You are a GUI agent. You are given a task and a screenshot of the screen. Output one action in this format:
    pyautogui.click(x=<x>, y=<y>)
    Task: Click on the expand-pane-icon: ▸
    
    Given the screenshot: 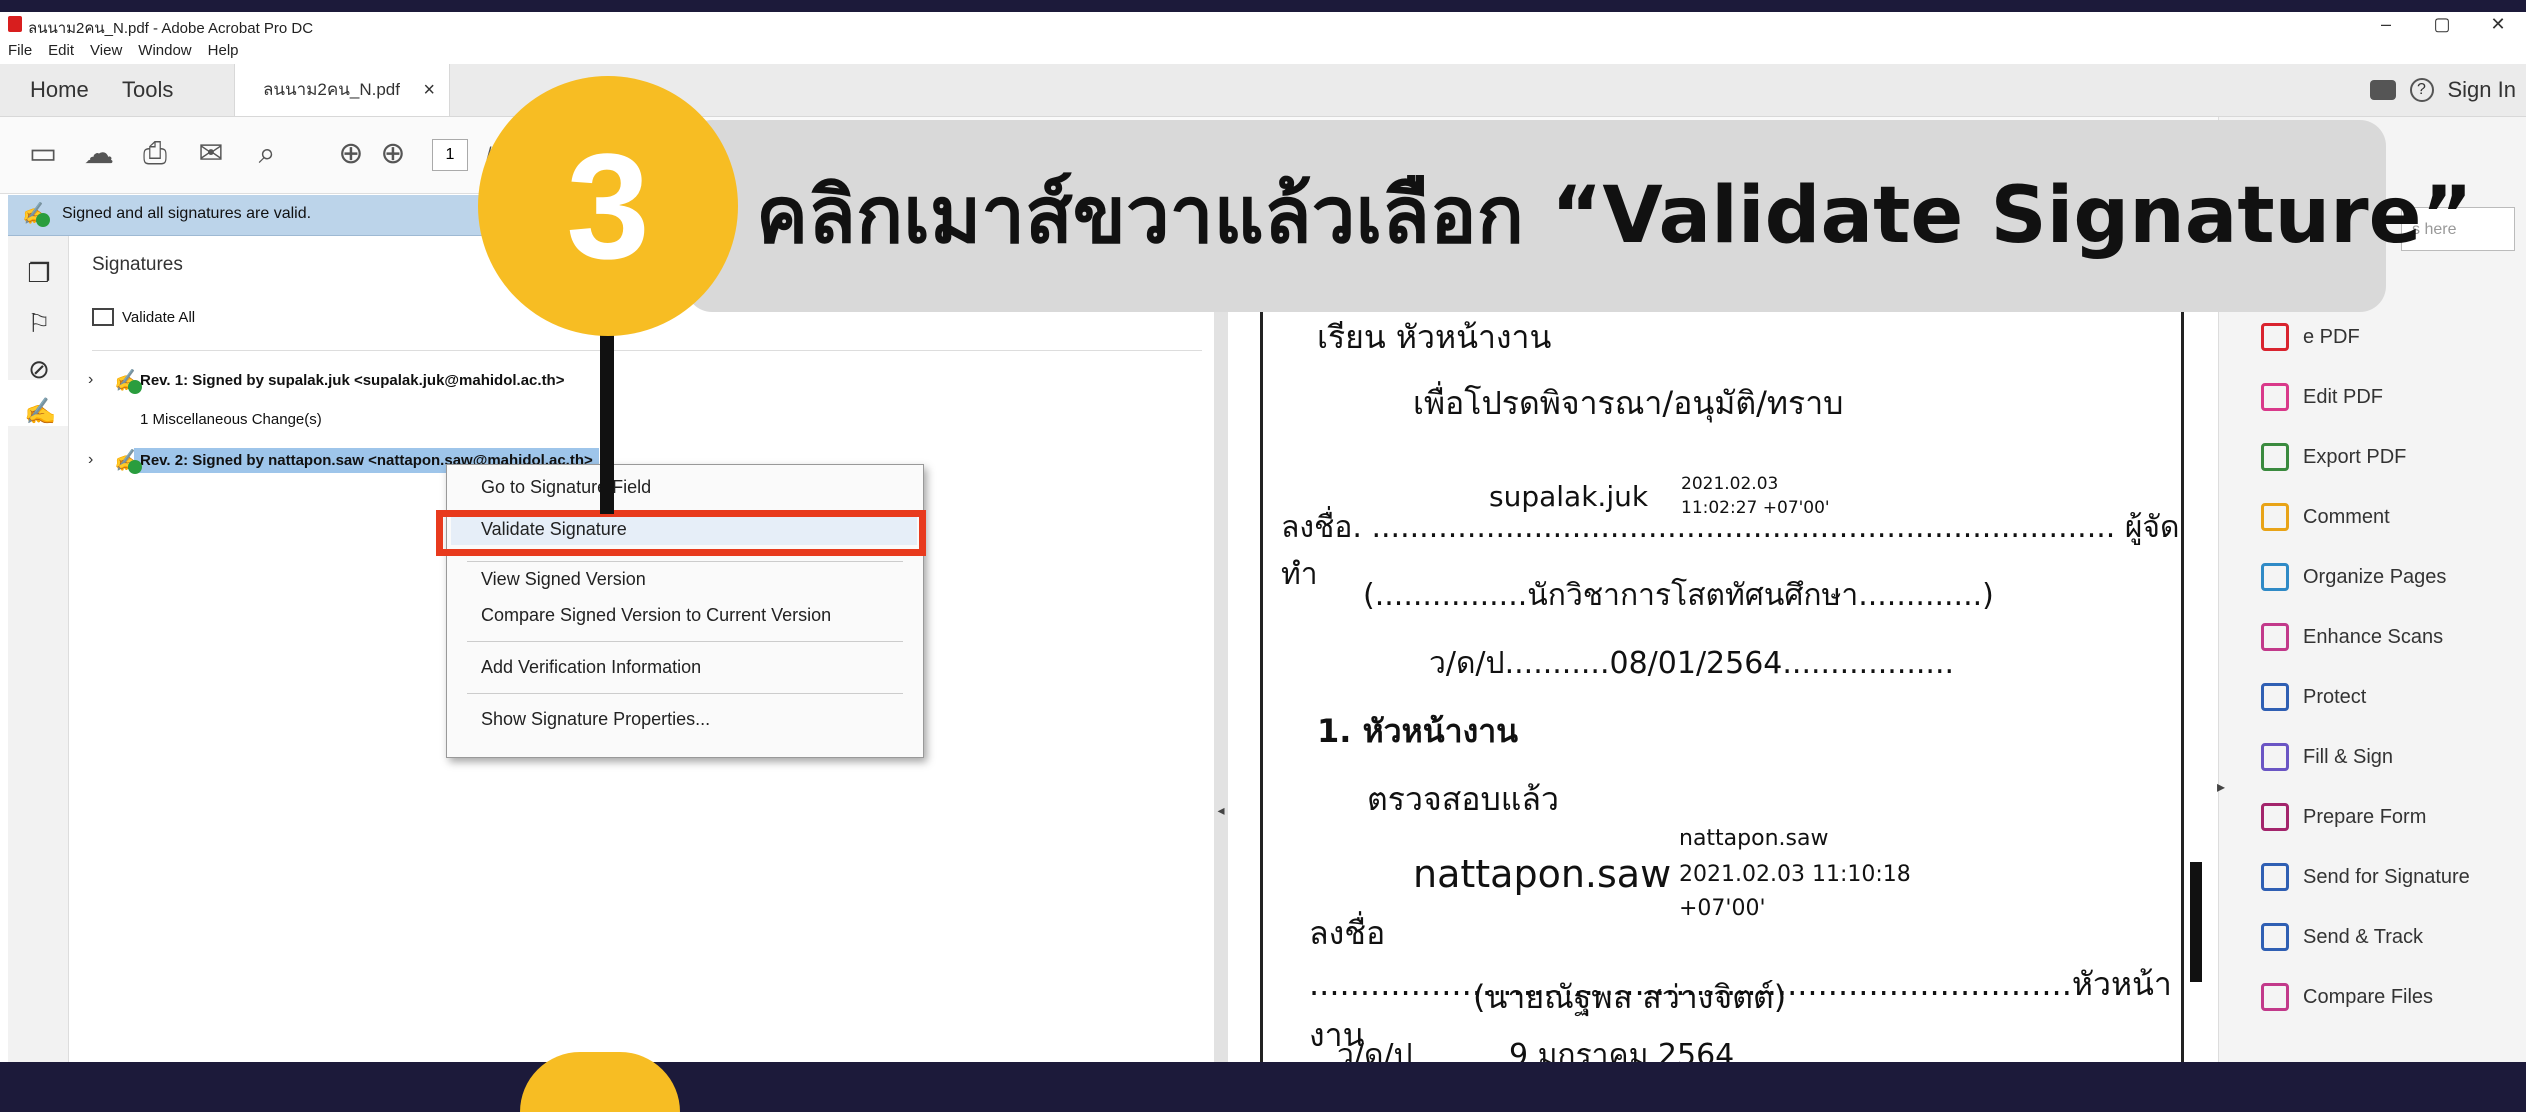 What is the action you would take?
    pyautogui.click(x=2221, y=787)
    